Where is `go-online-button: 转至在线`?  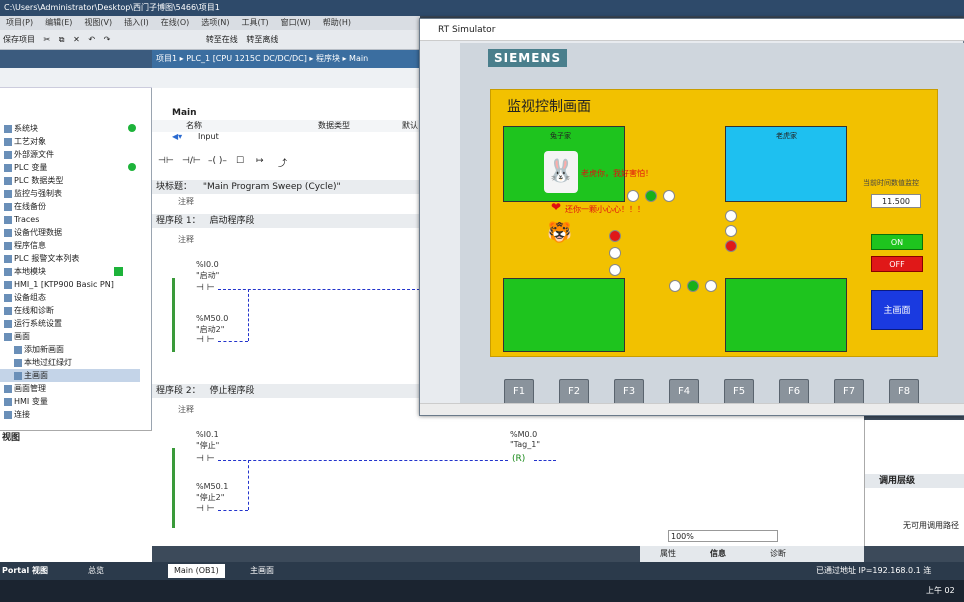 go-online-button: 转至在线 is located at coordinates (222, 39).